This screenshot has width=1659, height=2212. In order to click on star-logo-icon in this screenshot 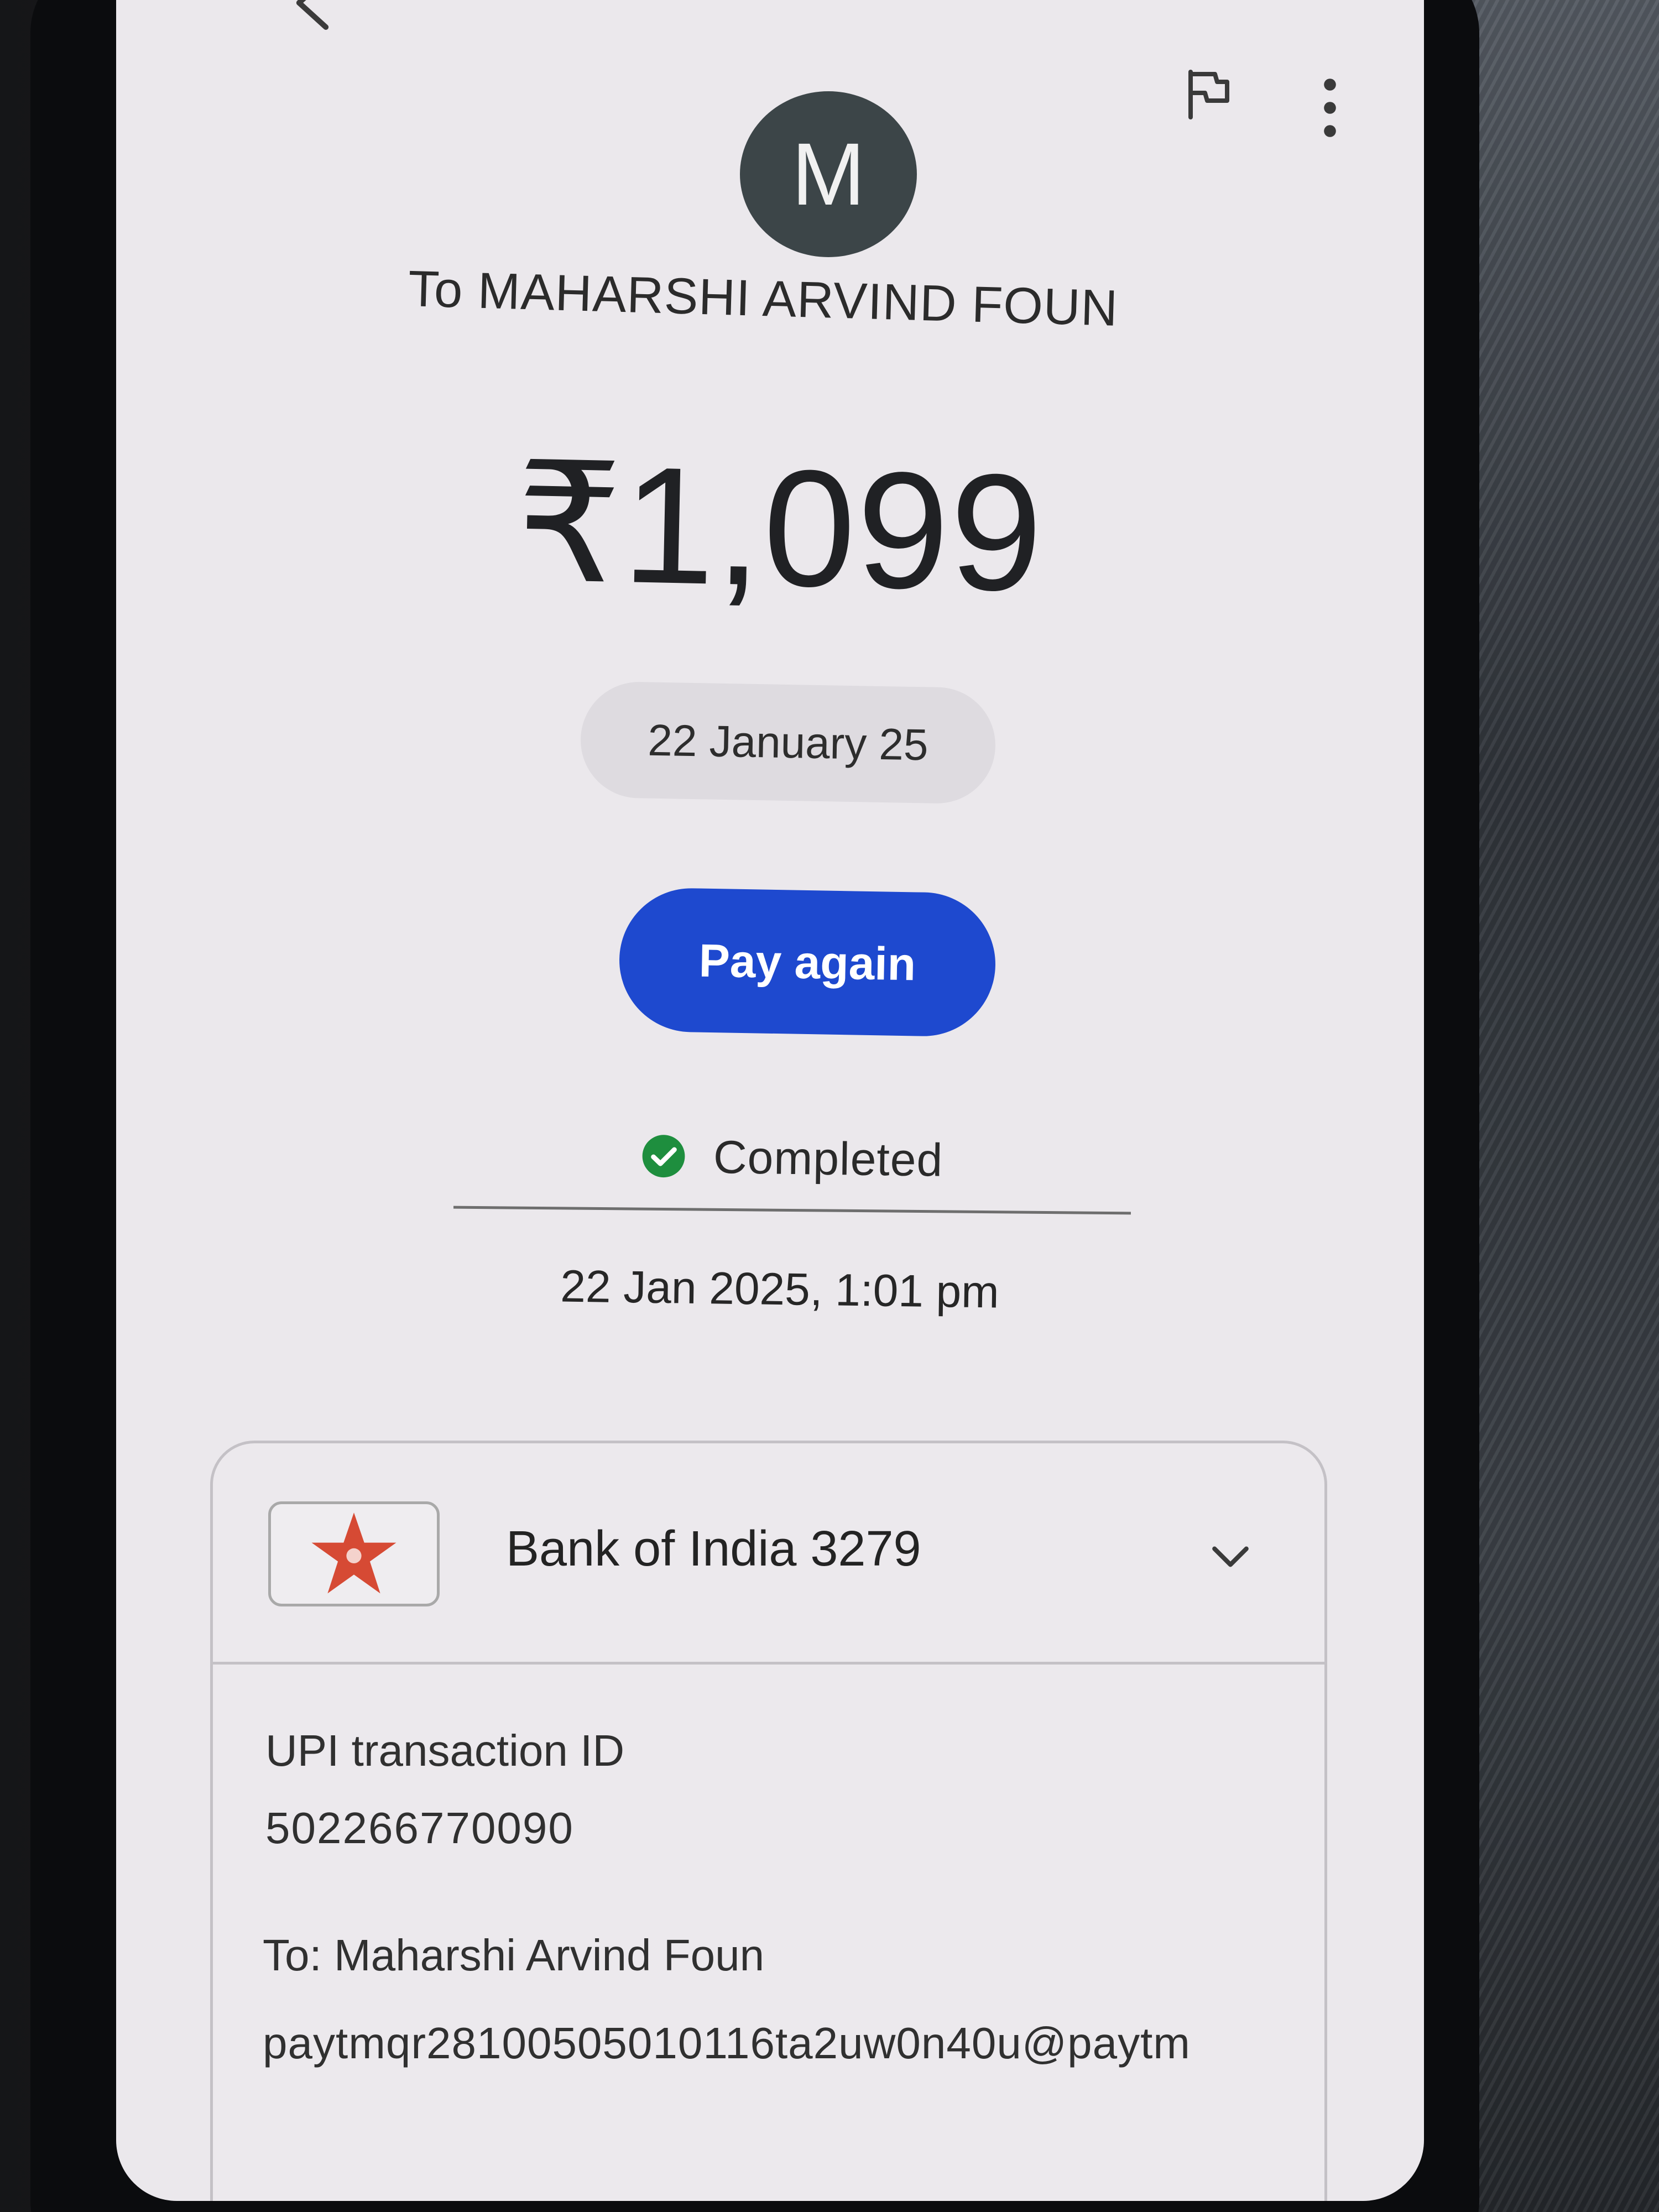, I will do `click(354, 1553)`.